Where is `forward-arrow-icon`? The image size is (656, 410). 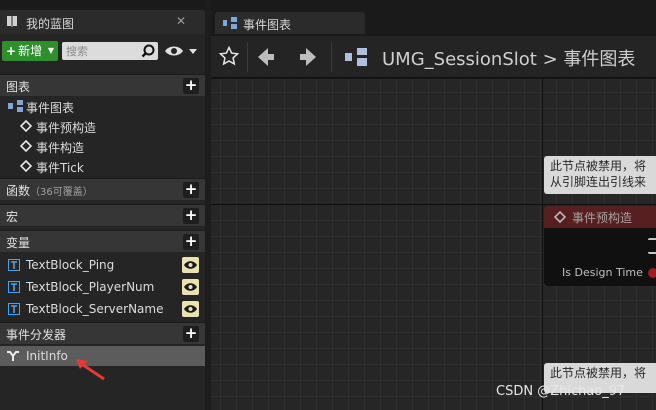 forward-arrow-icon is located at coordinates (308, 57).